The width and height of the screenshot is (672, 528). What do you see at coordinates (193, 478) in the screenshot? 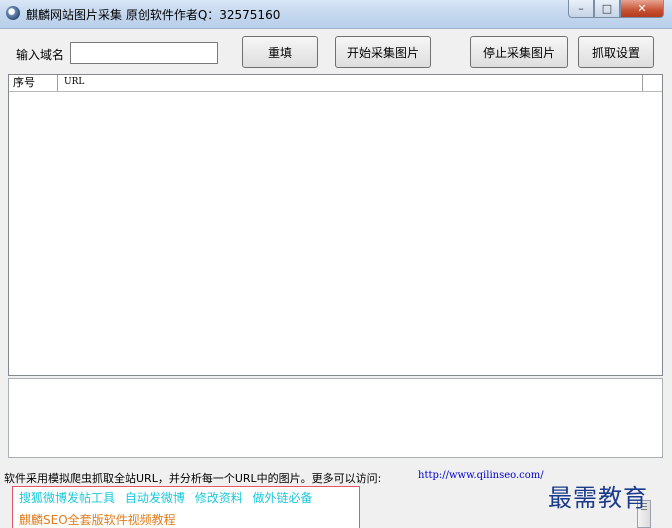
I see `info-text: 软件采用模拟爬虫抓取全站URL，并分析每一个URL中的图片。更多可以访问:` at bounding box center [193, 478].